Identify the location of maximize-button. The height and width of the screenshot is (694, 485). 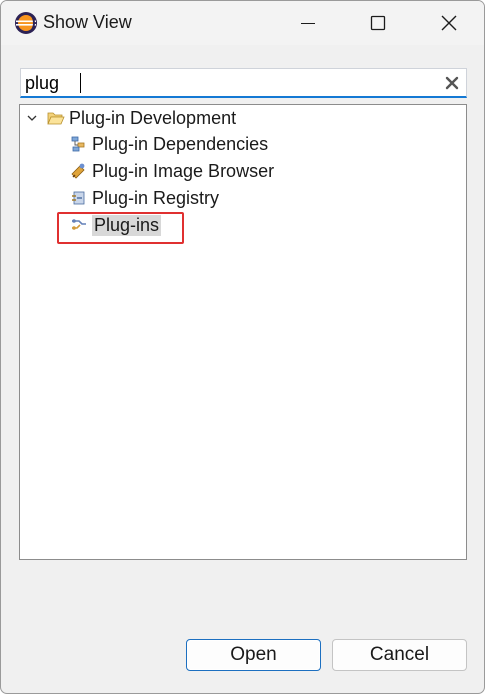
(378, 23).